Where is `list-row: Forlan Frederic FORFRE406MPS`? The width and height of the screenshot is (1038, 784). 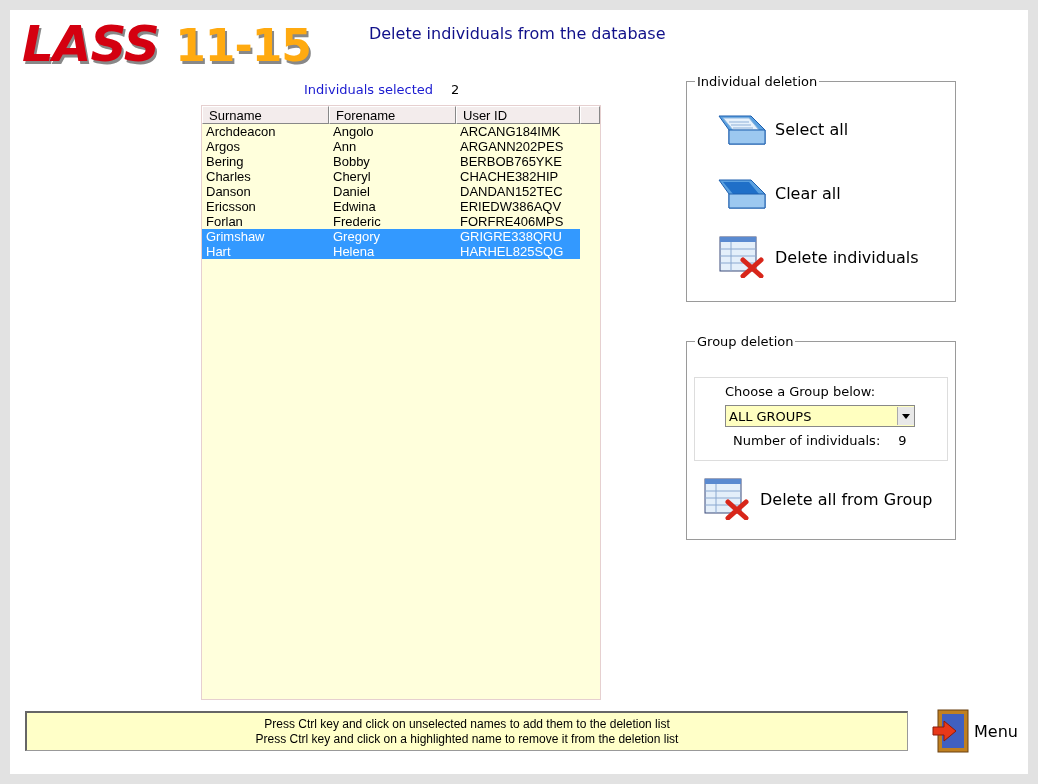
list-row: Forlan Frederic FORFRE406MPS is located at coordinates (391, 221).